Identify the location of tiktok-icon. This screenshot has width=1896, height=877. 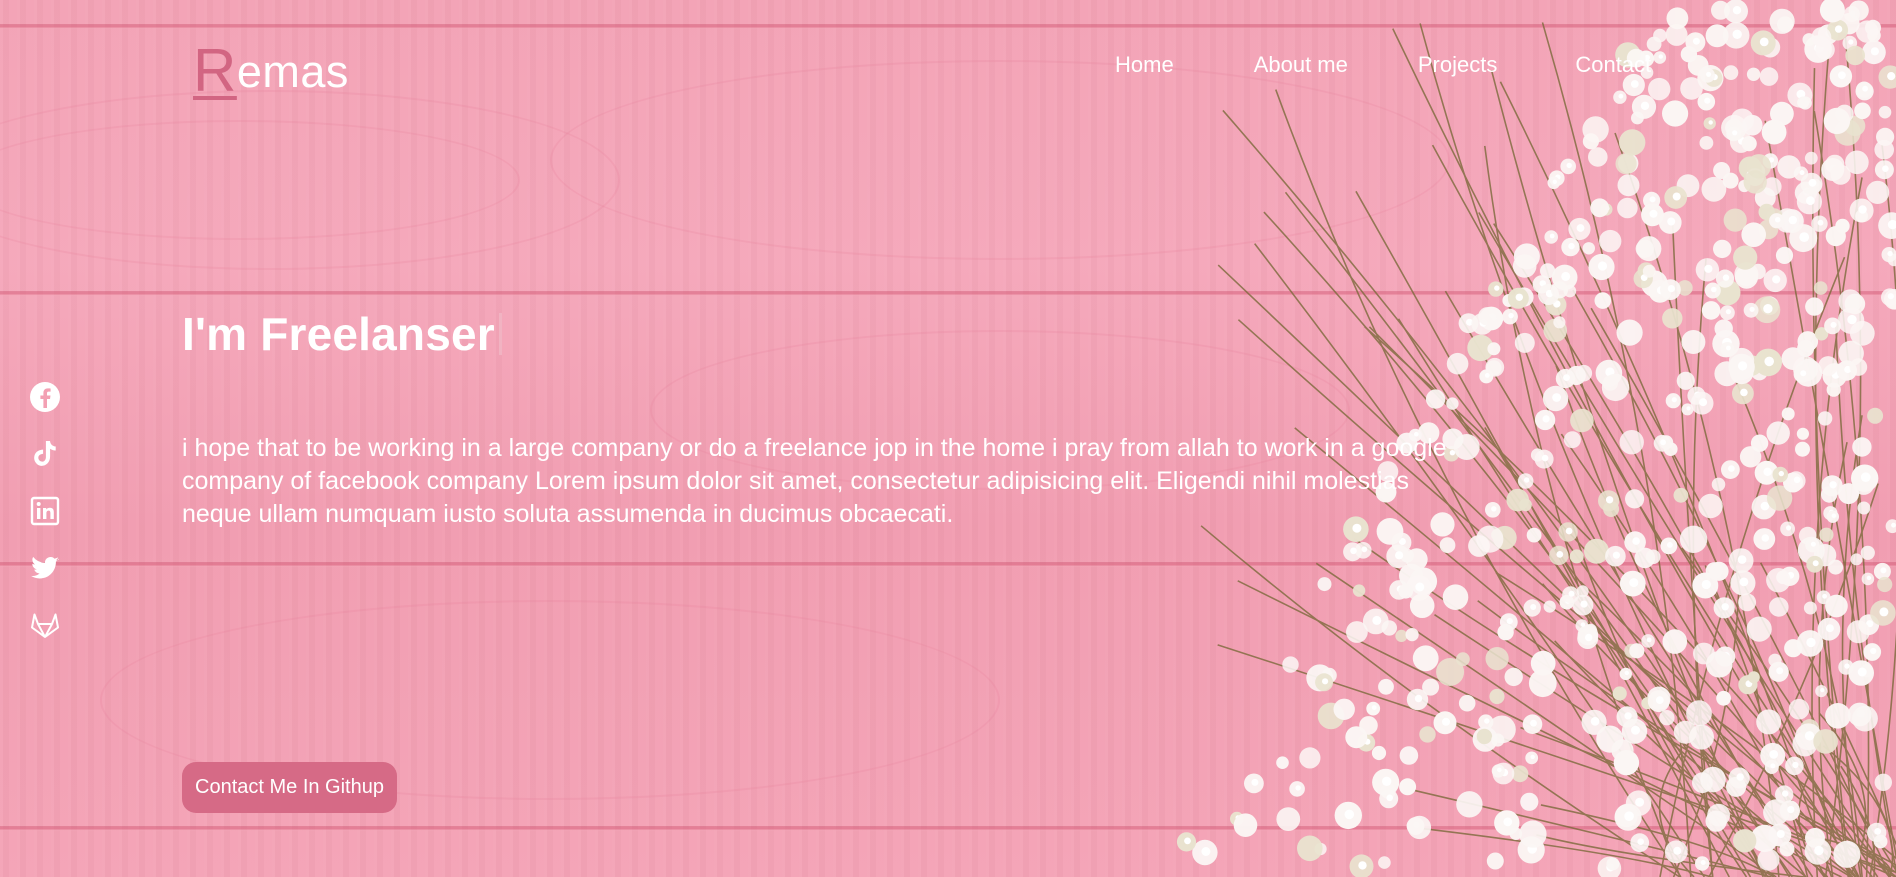
(45, 454).